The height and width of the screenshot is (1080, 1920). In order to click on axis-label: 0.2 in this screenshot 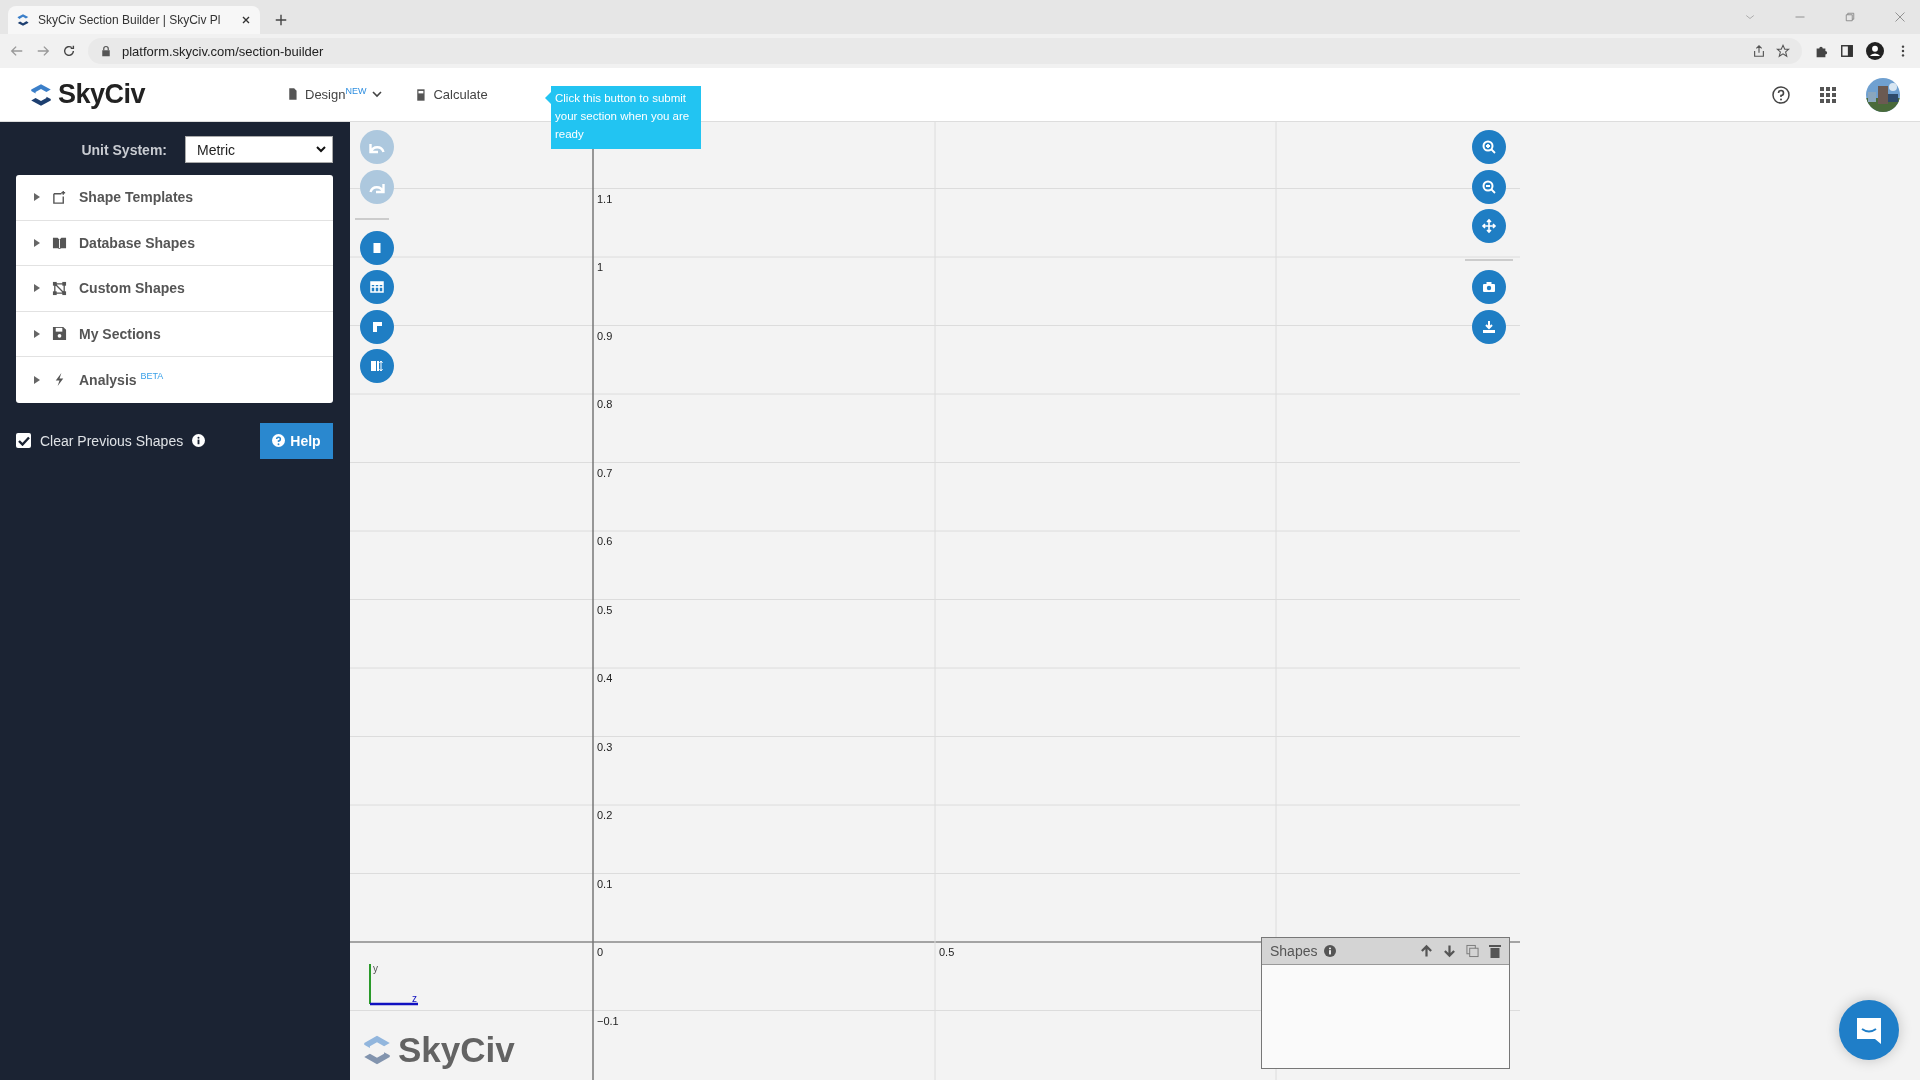, I will do `click(605, 815)`.